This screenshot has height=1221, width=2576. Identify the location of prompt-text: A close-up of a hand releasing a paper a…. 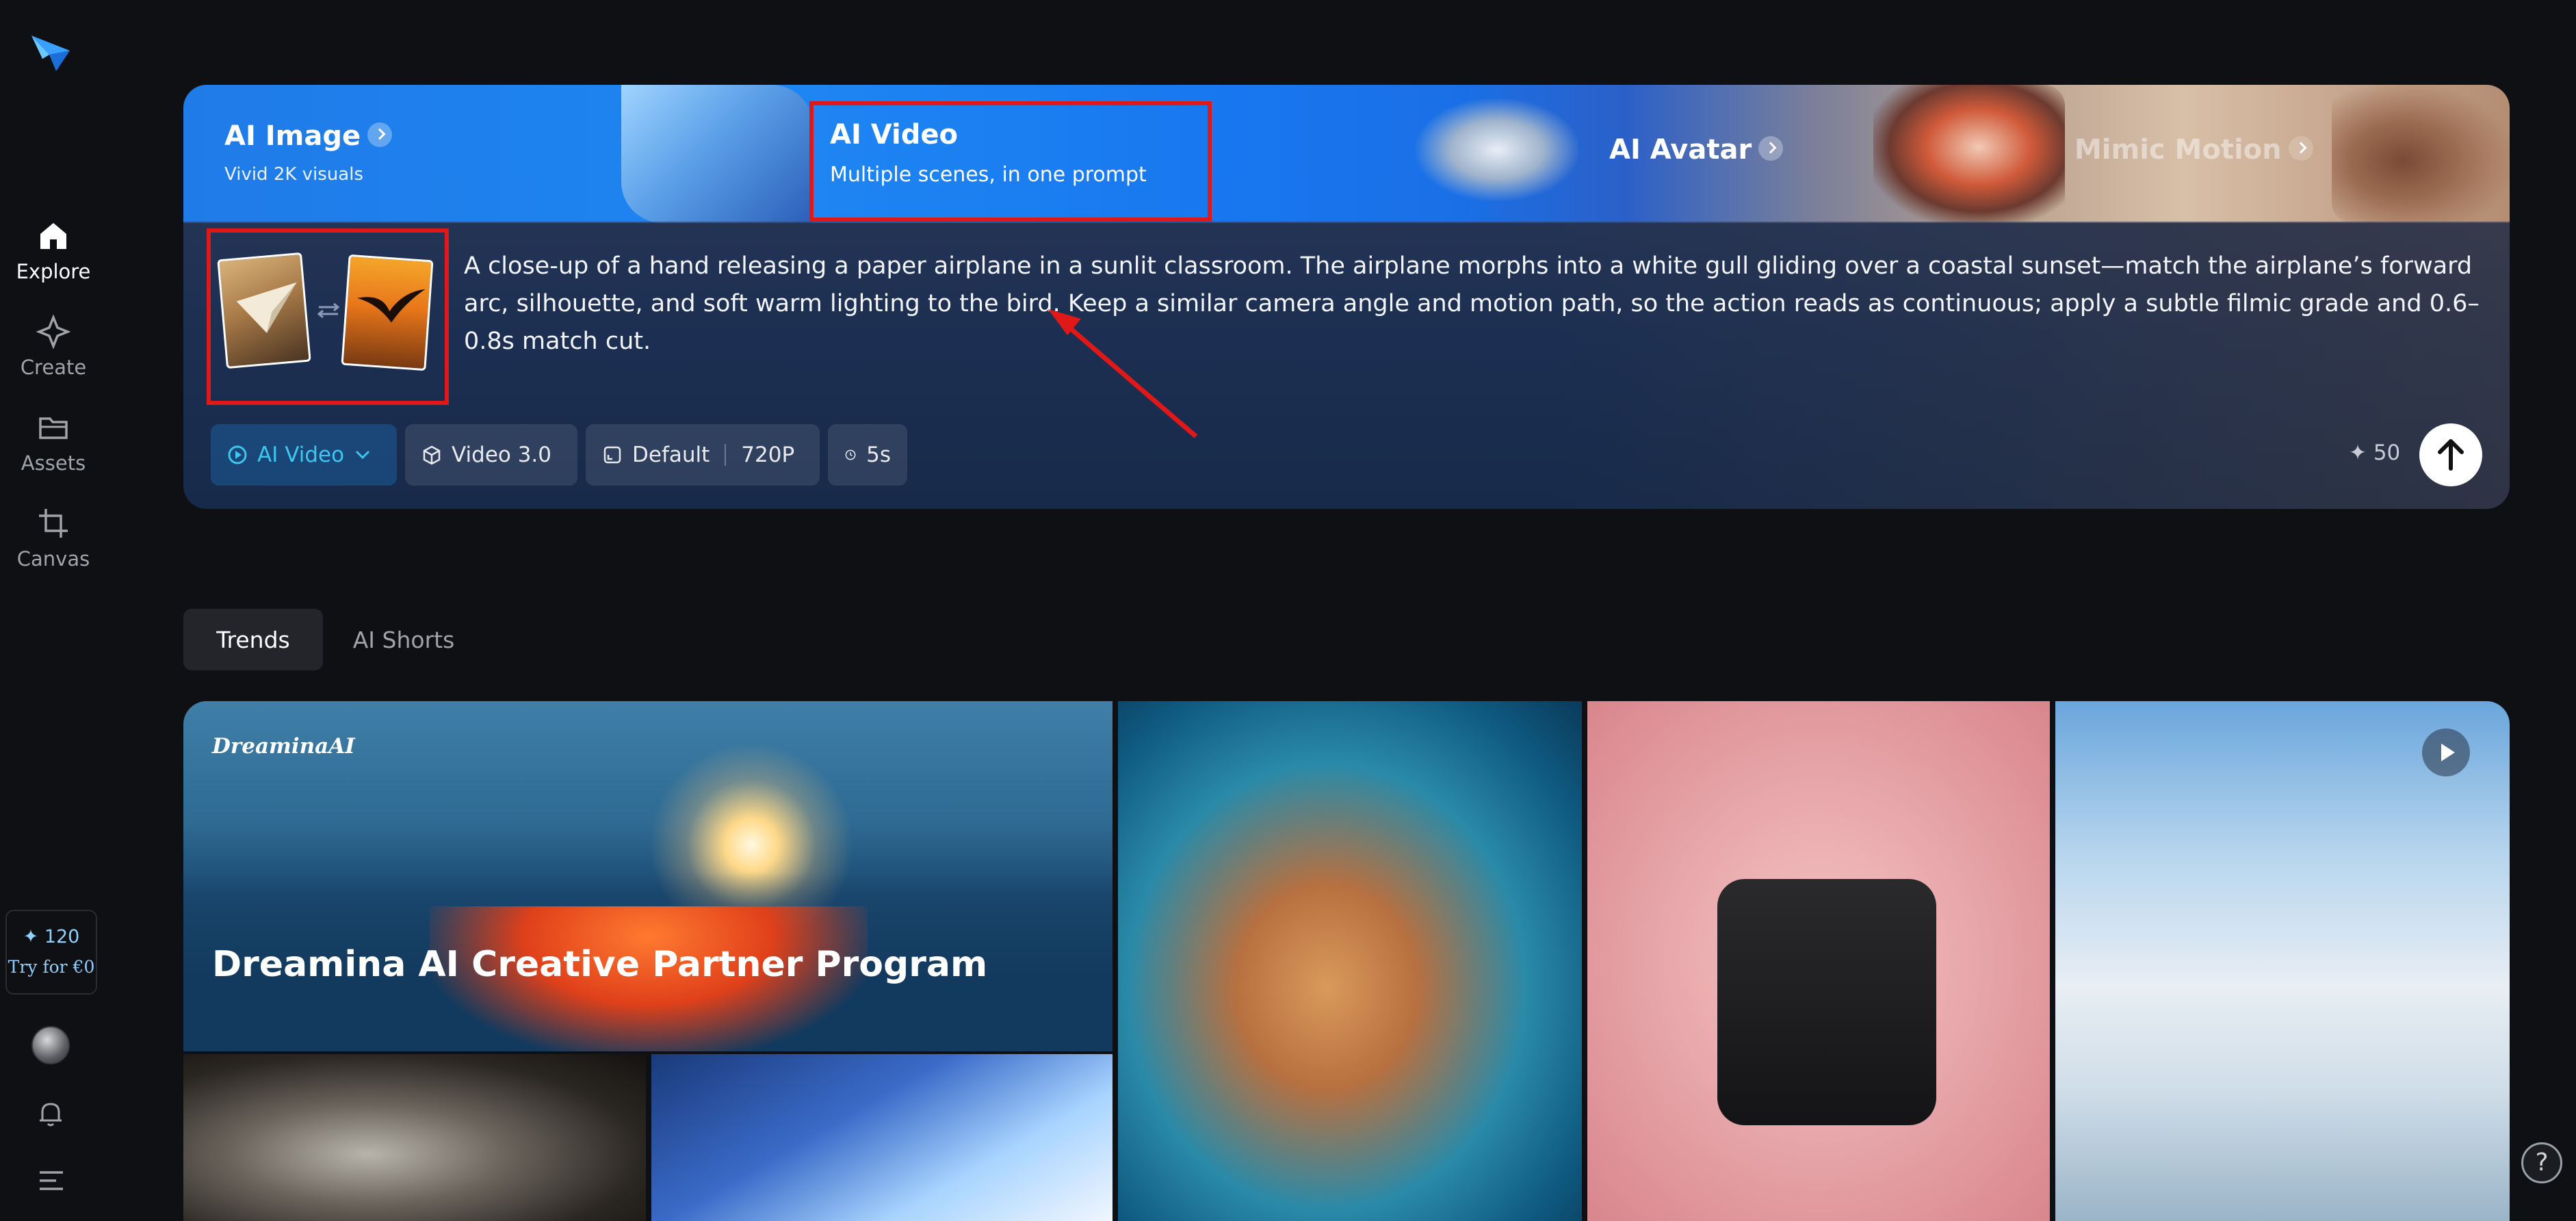
(1473, 304).